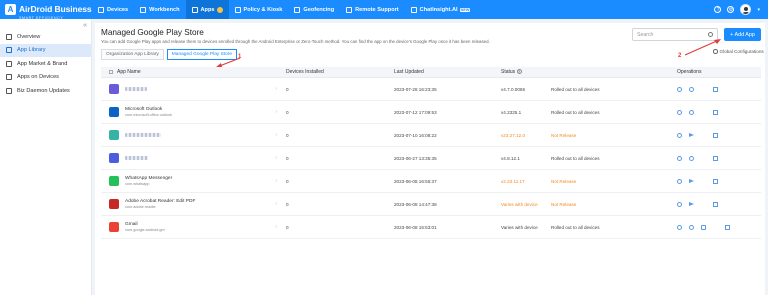 The width and height of the screenshot is (768, 295). I want to click on biz-daemon-icon, so click(9, 90).